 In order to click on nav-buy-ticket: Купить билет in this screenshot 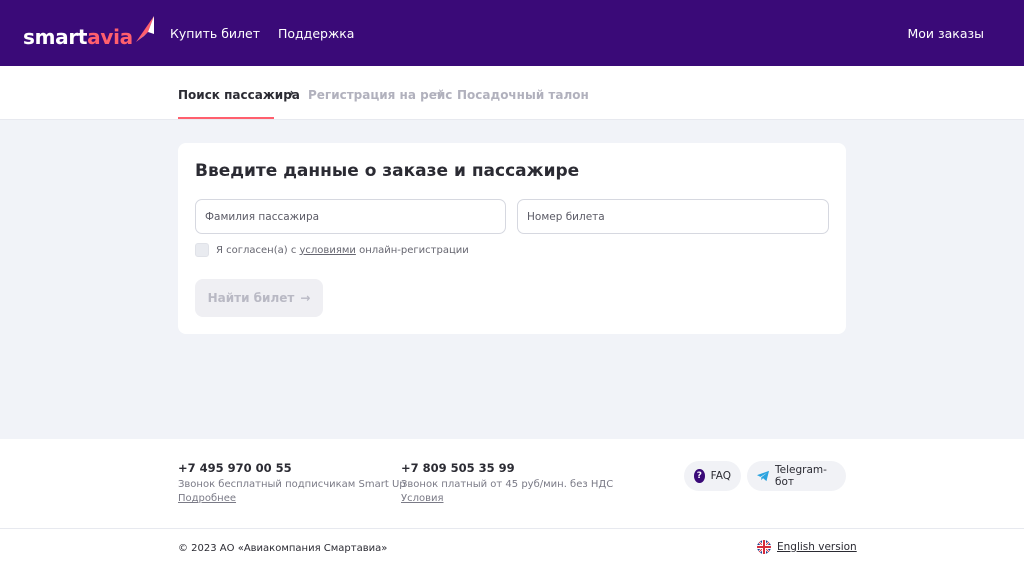, I will do `click(215, 33)`.